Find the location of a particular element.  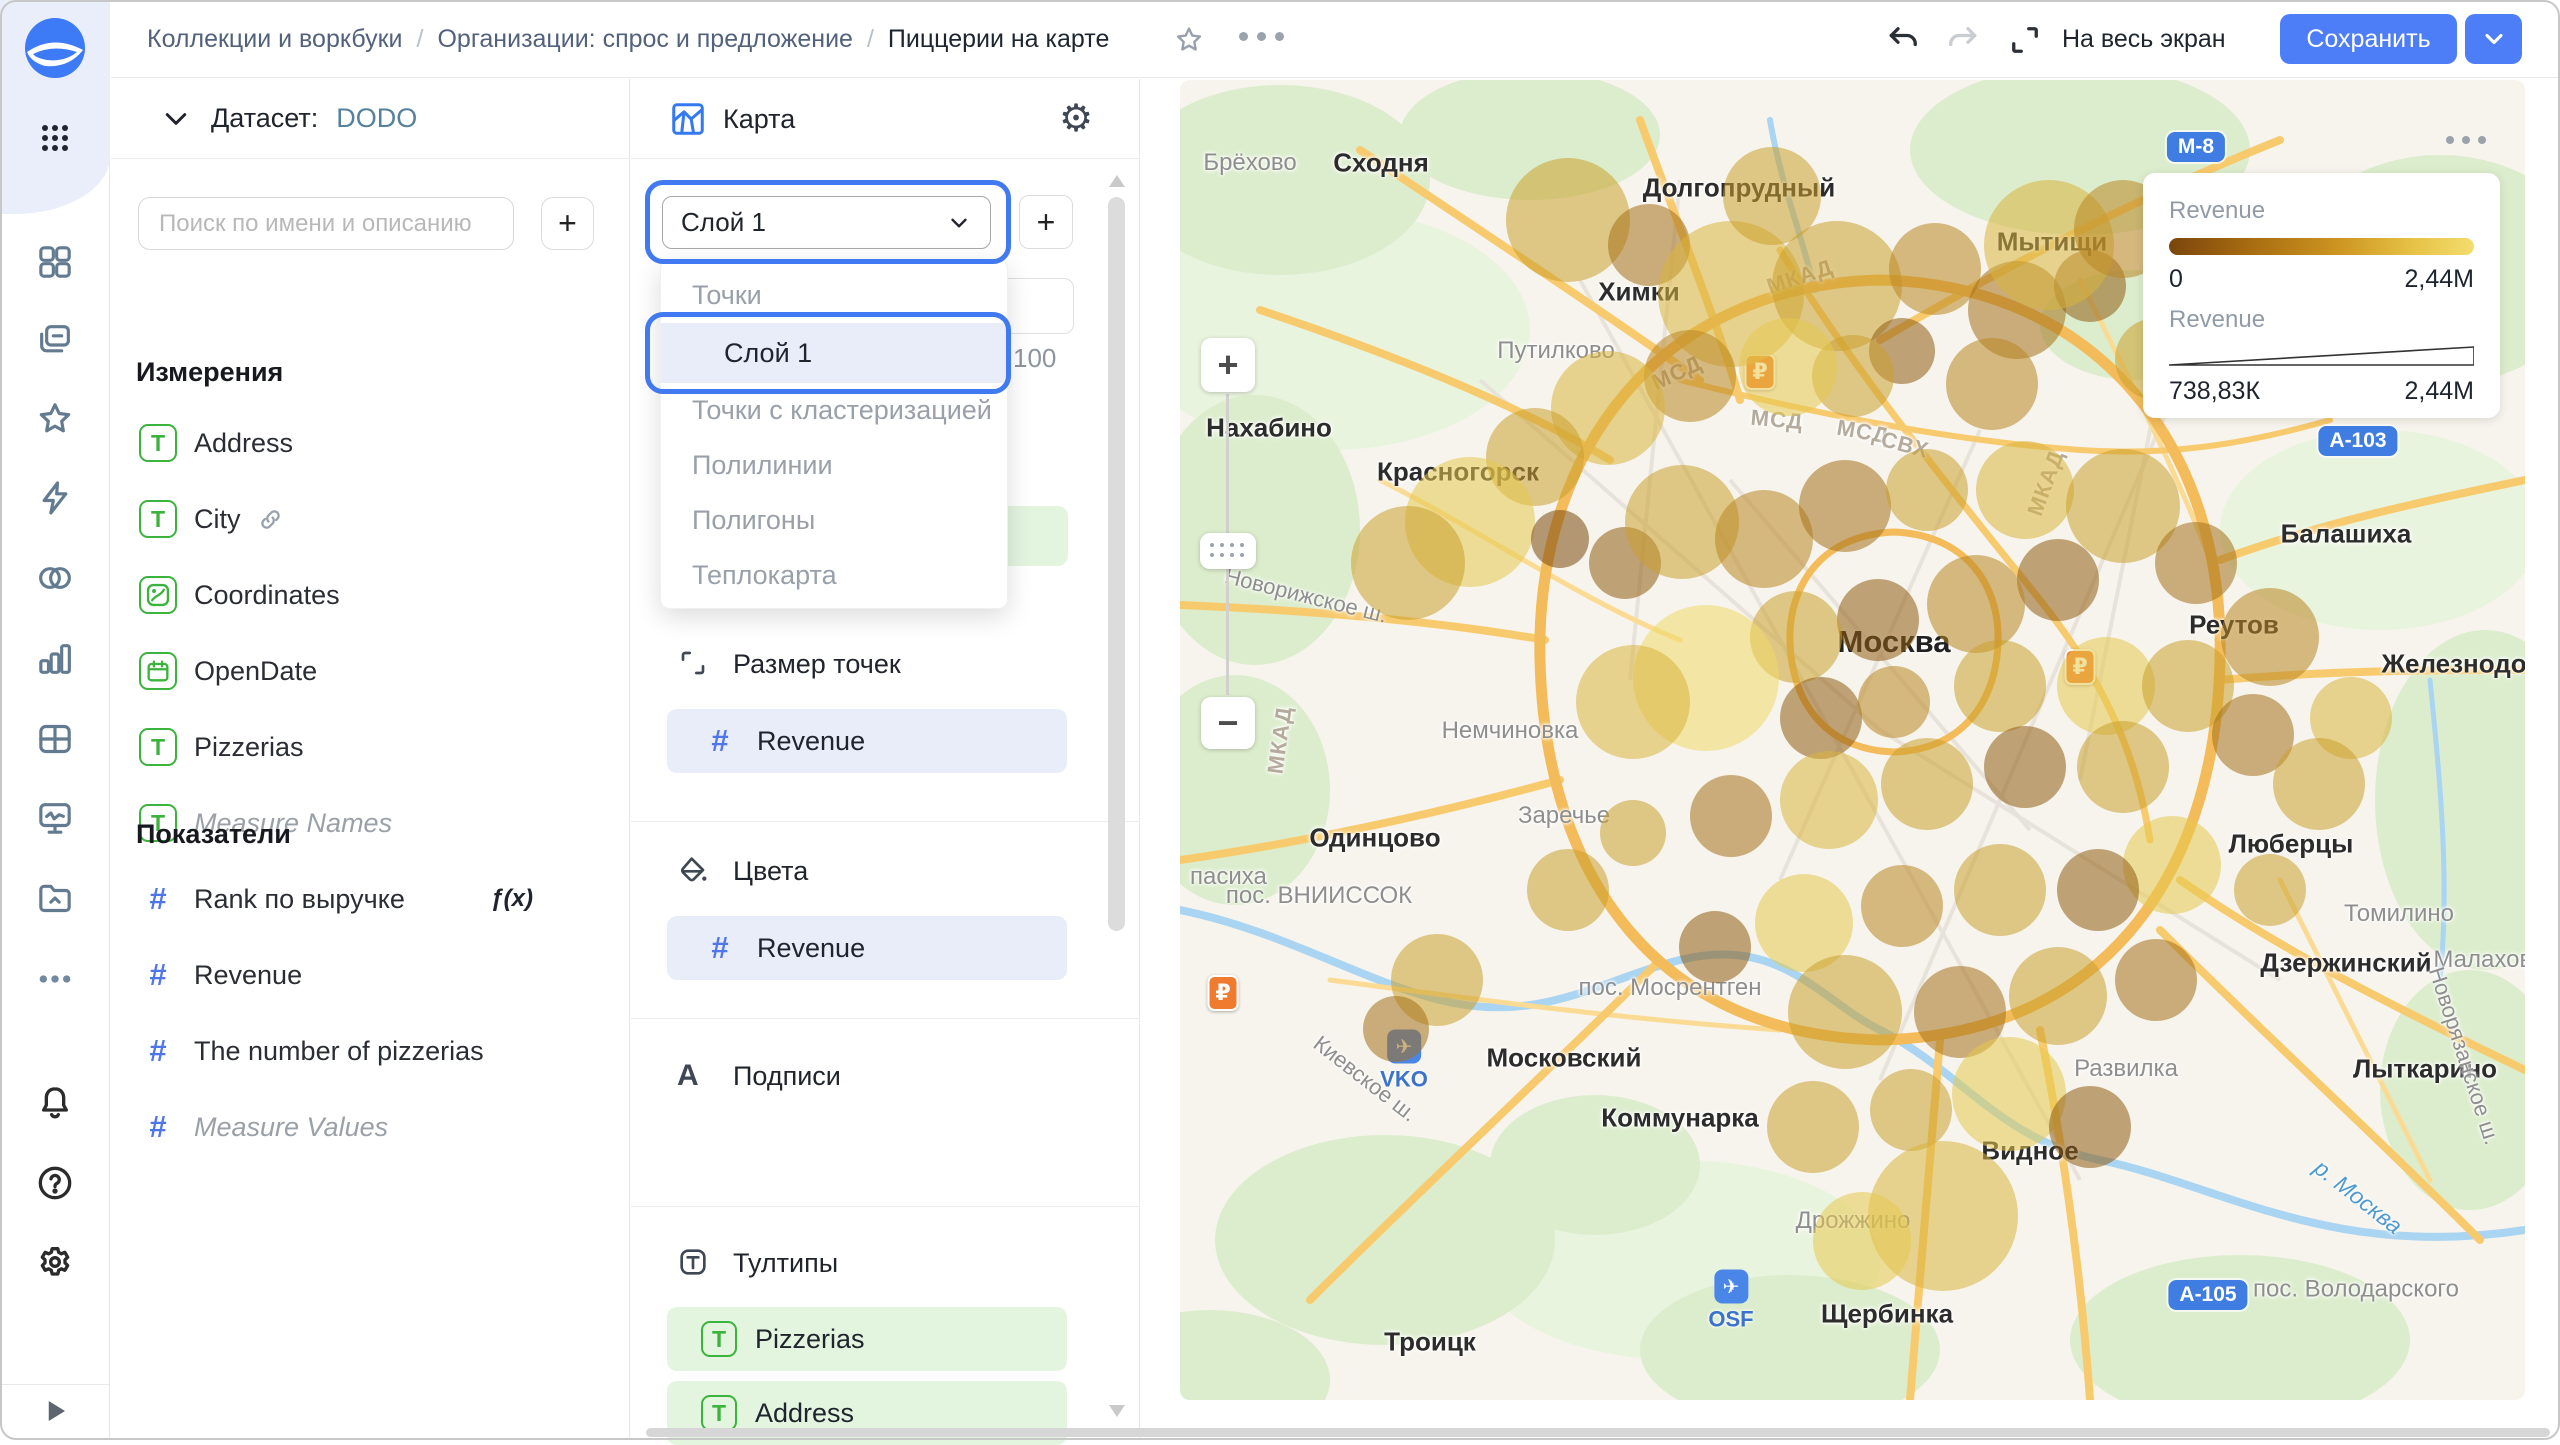

undo-icon is located at coordinates (1904, 40).